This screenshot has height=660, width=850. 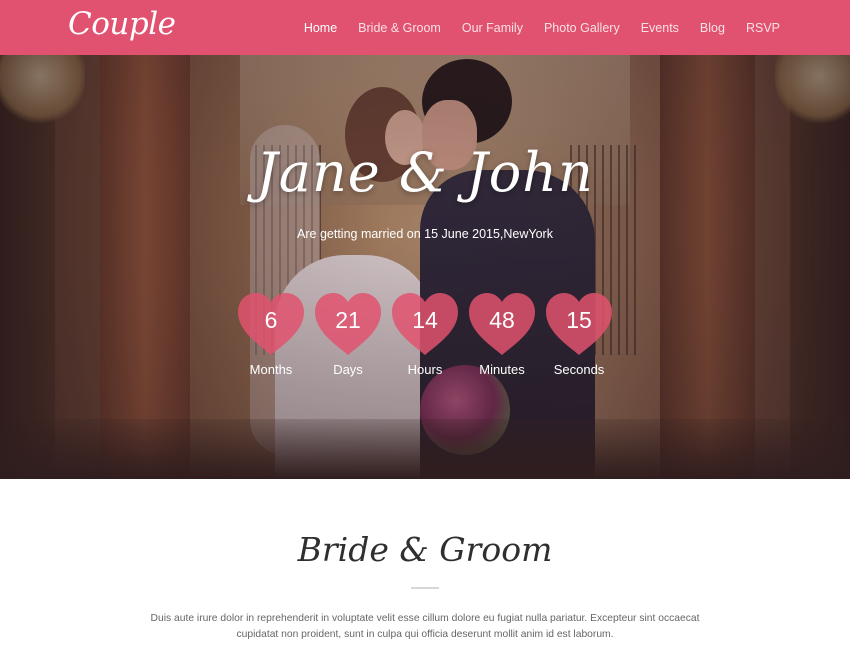 What do you see at coordinates (122, 24) in the screenshot?
I see `site-logo: Couple` at bounding box center [122, 24].